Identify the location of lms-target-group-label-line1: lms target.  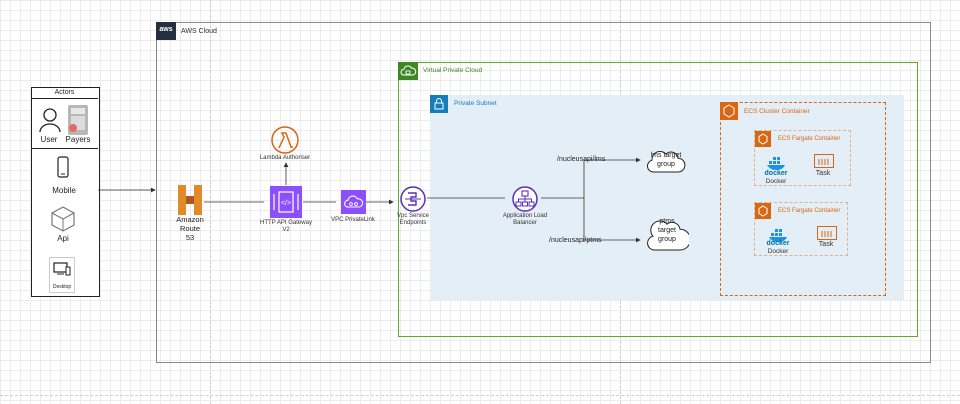
(666, 155).